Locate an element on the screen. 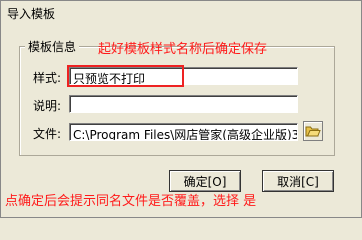 The height and width of the screenshot is (240, 362). file-path-input: C:\Program Files\网店管家(高级企业版)3. is located at coordinates (183, 132).